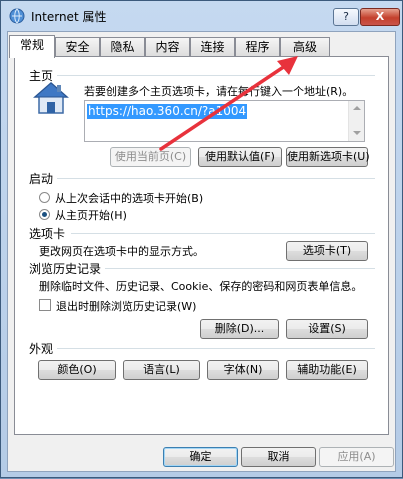  What do you see at coordinates (161, 370) in the screenshot?
I see `languages-button: 语言(L)` at bounding box center [161, 370].